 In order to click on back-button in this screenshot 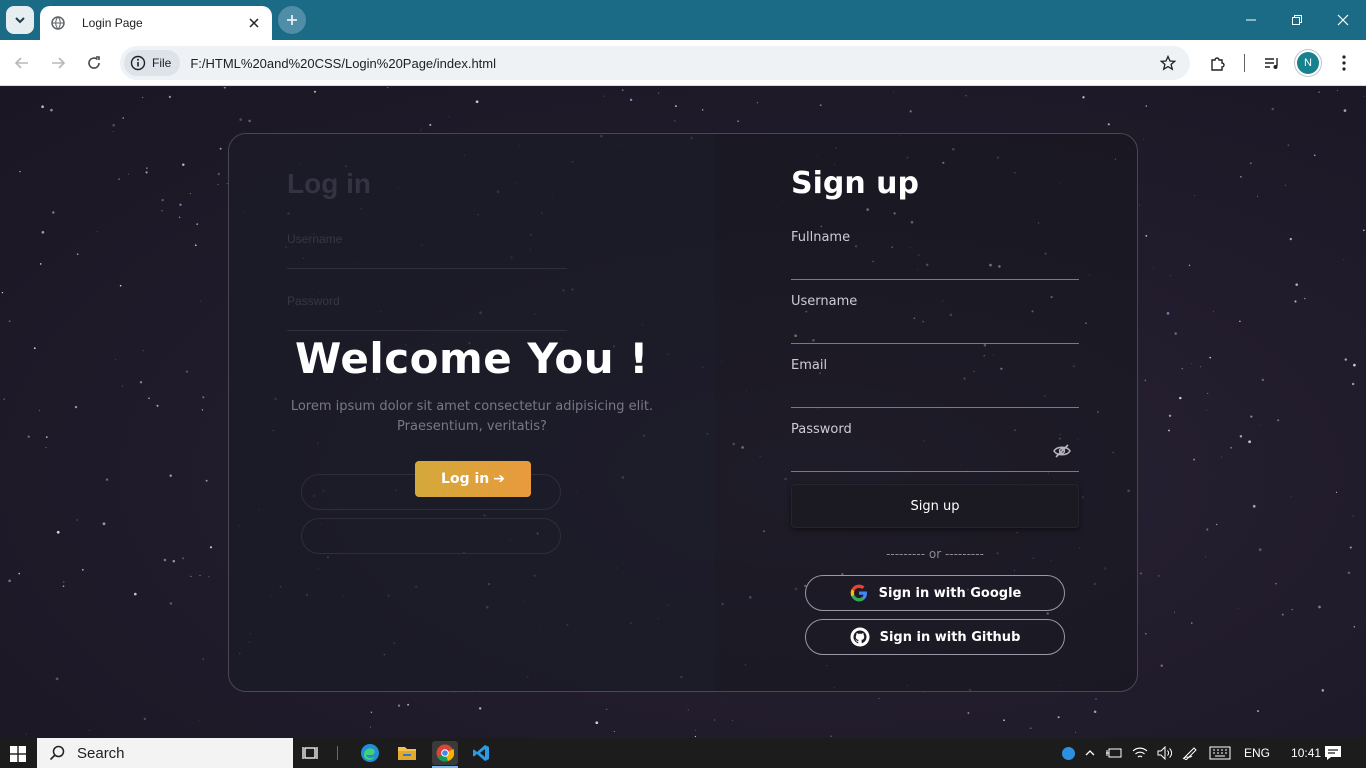, I will do `click(22, 63)`.